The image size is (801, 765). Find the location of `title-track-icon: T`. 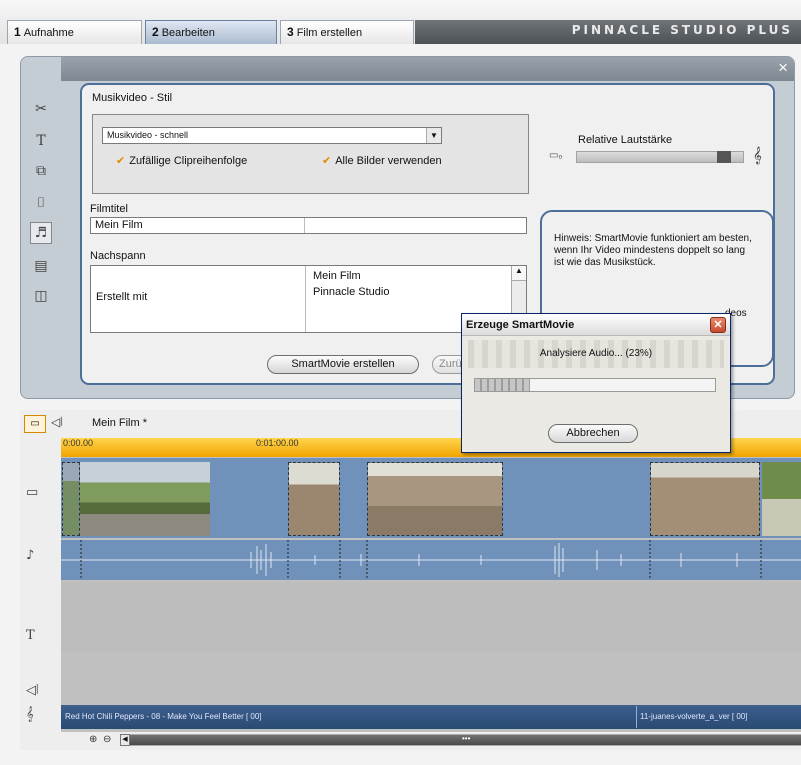

title-track-icon: T is located at coordinates (30, 635).